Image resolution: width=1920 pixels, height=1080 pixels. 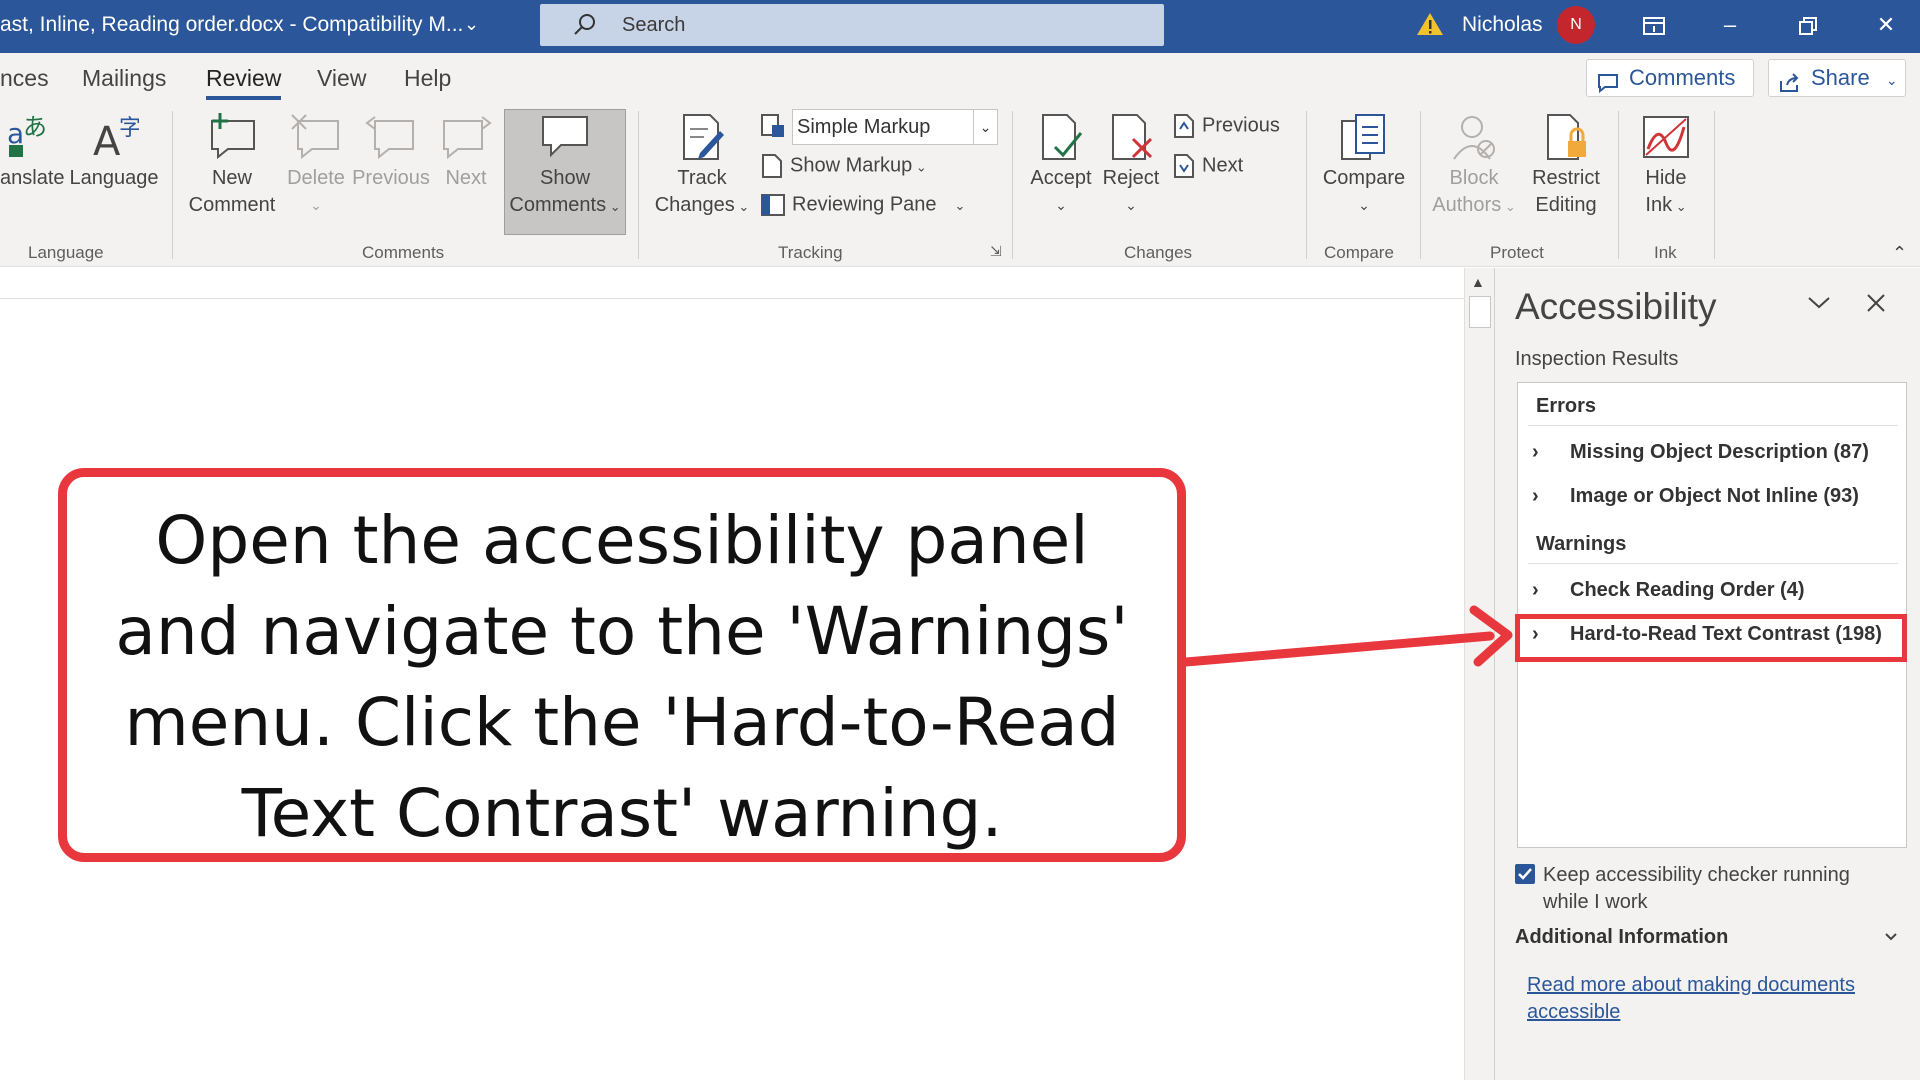 What do you see at coordinates (1730, 25) in the screenshot?
I see `minimize-icon: –` at bounding box center [1730, 25].